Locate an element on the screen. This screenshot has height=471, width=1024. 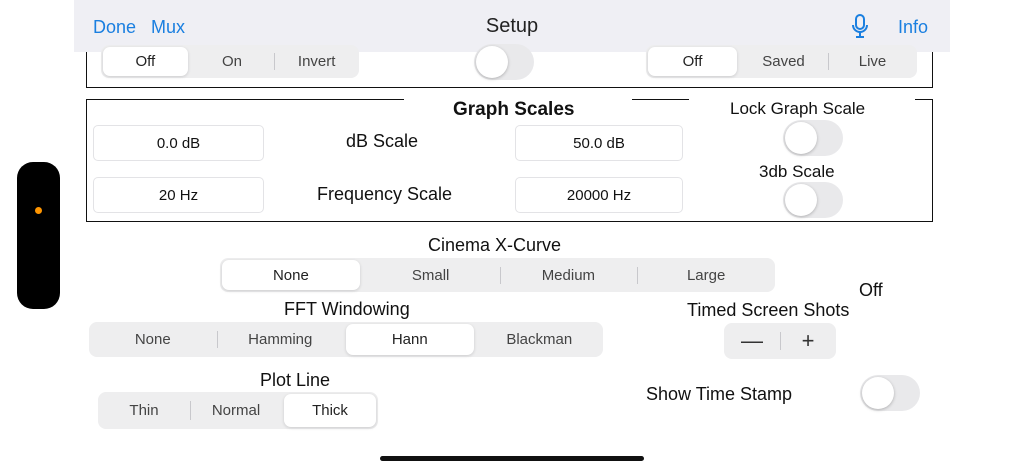
3db-scale-label: 3db Scale is located at coordinates (797, 171).